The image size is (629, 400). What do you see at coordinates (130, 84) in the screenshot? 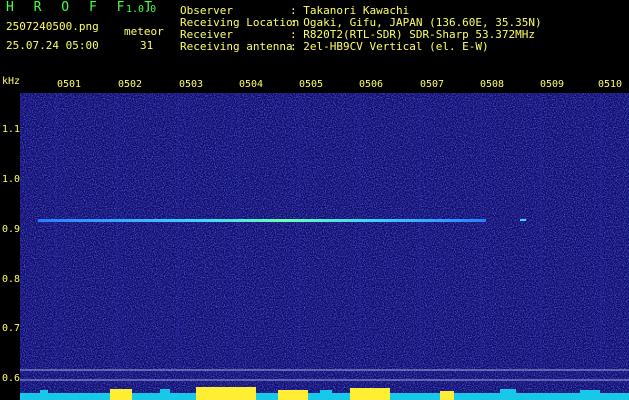
I see `time-tick: 0502` at bounding box center [130, 84].